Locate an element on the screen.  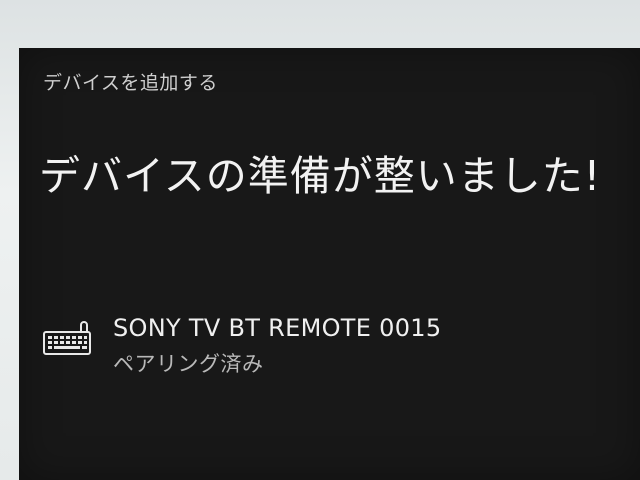
paired-device-item: SONY TV BT REMOTE 0015 ペアリング済み is located at coordinates (323, 347).